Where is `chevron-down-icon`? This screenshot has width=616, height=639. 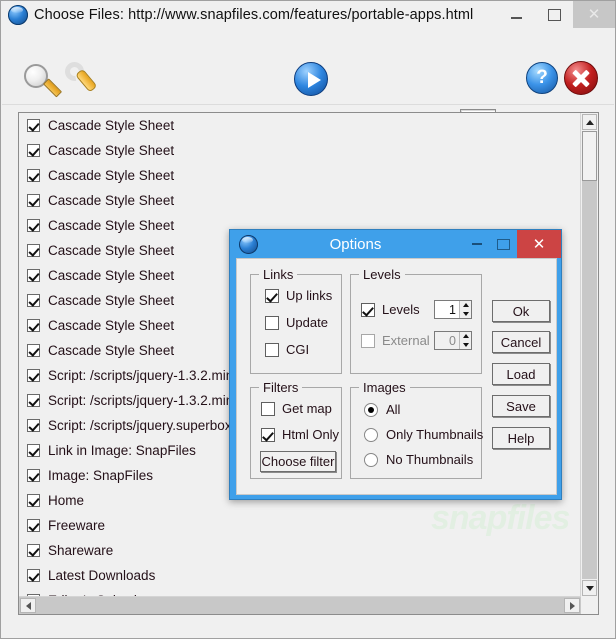 chevron-down-icon is located at coordinates (589, 588).